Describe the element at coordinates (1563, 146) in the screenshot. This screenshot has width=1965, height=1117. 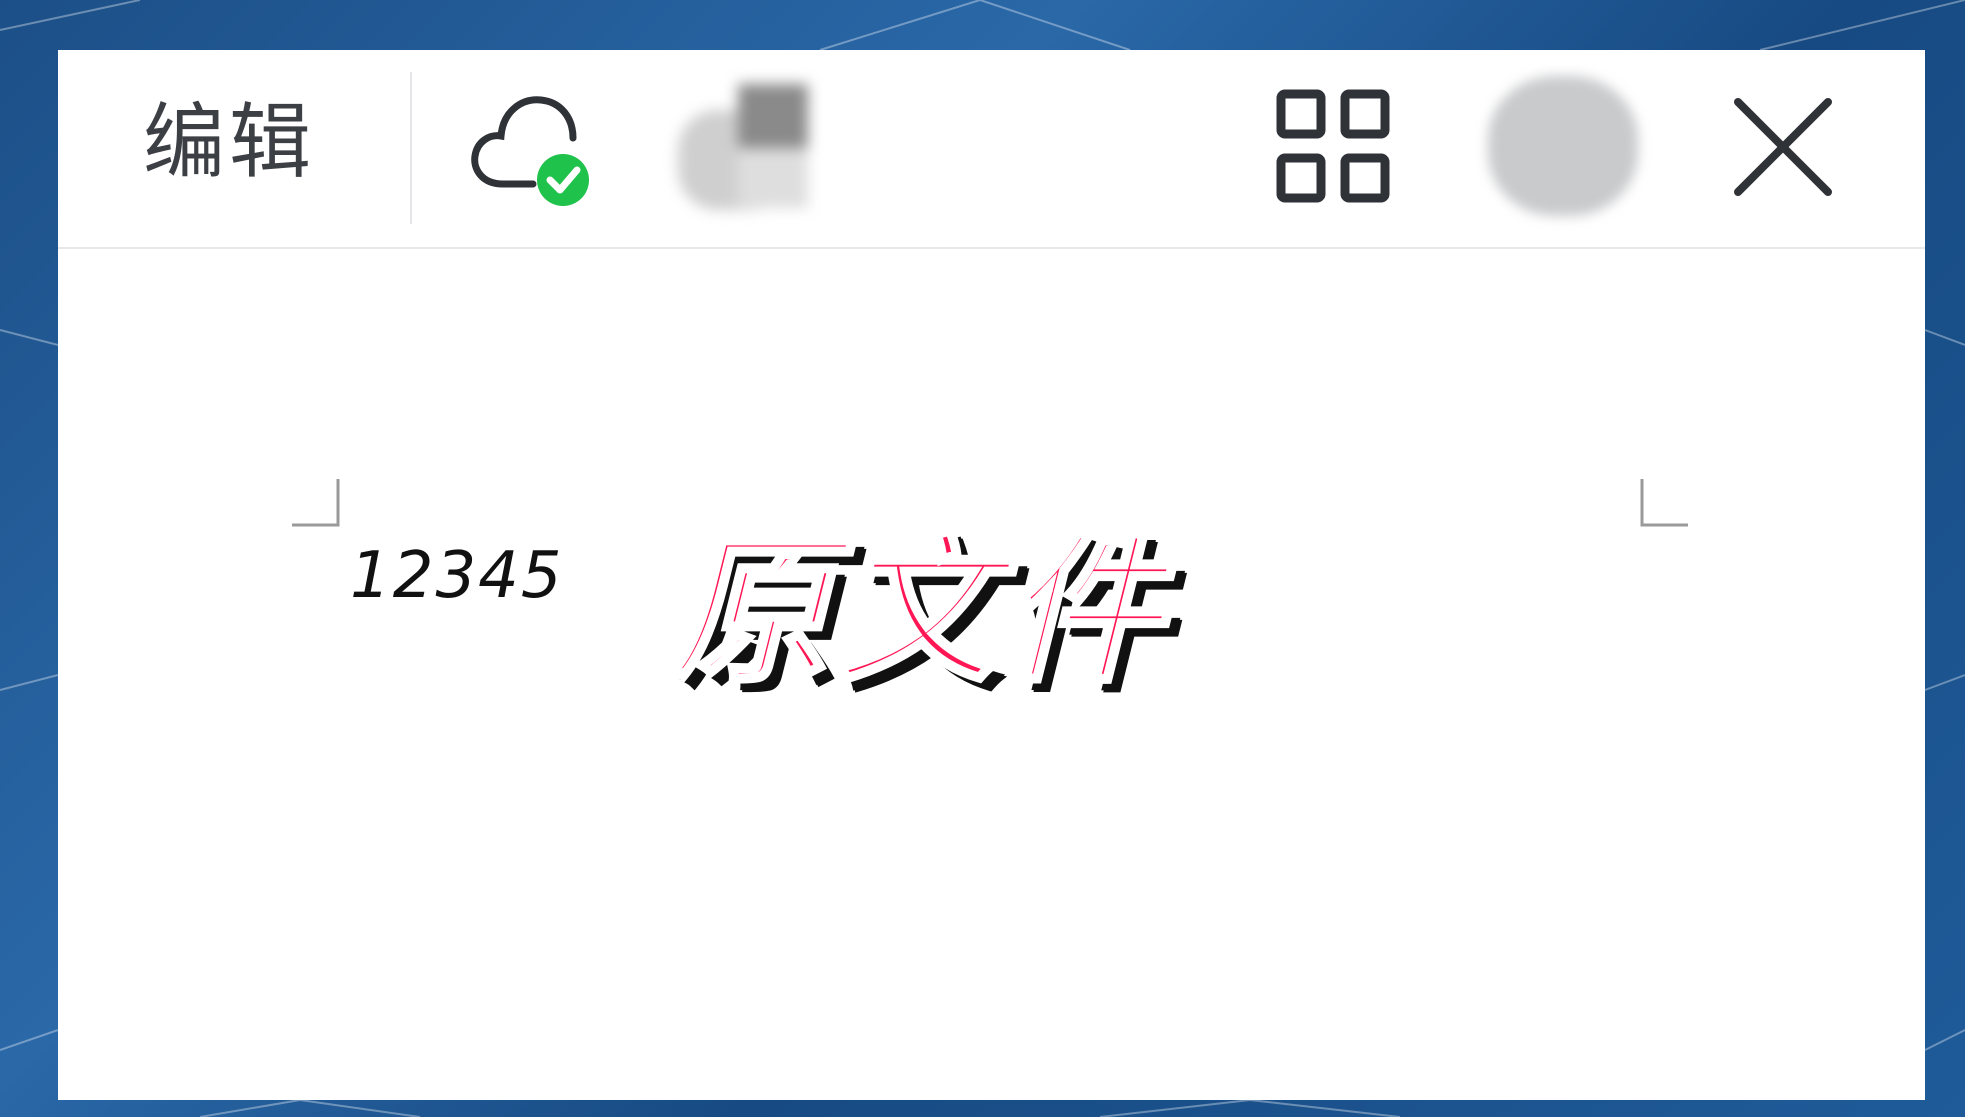
I see `blurred-avatar` at that location.